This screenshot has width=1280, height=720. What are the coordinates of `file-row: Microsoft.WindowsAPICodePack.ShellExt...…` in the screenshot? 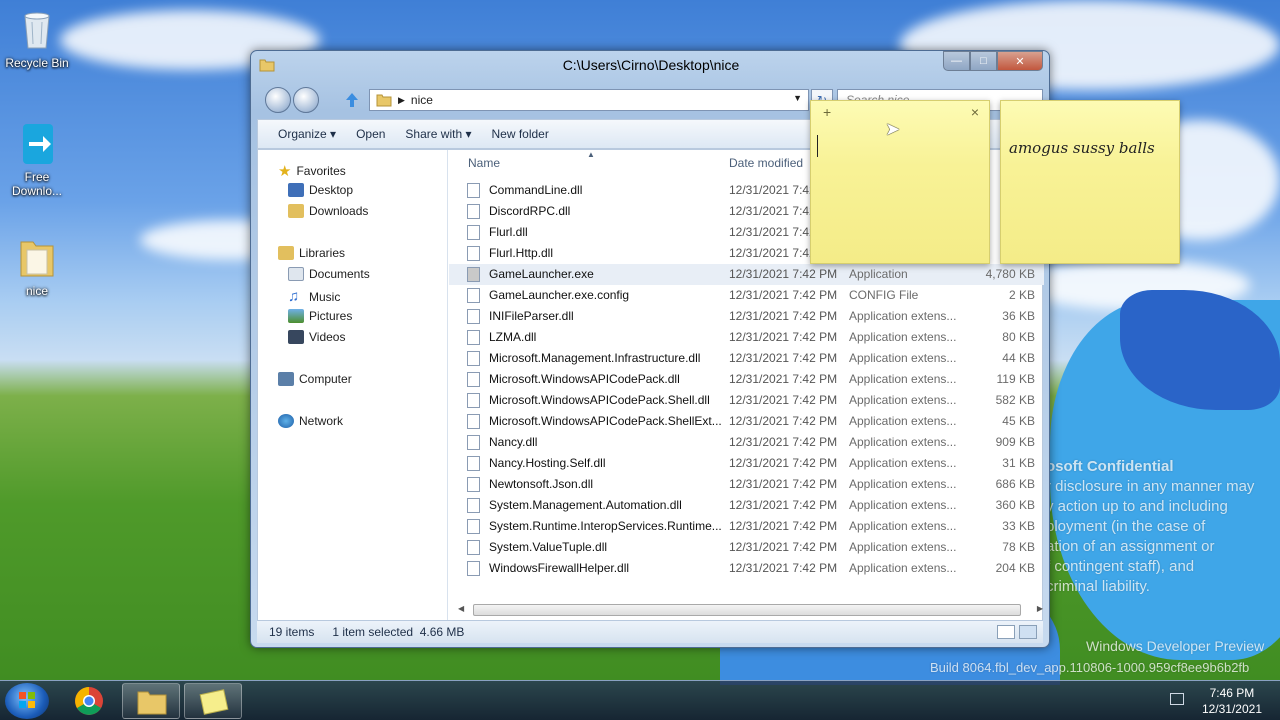 It's located at (746, 421).